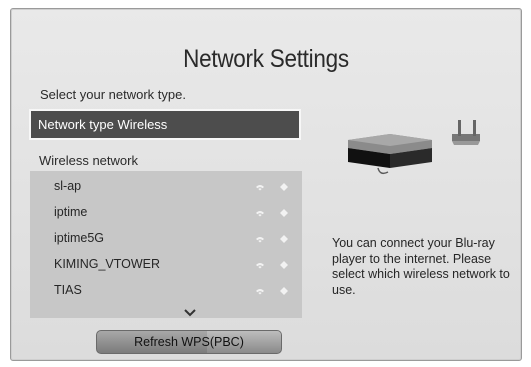 Image resolution: width=531 pixels, height=367 pixels. I want to click on network-item: iptime5G, so click(166, 240).